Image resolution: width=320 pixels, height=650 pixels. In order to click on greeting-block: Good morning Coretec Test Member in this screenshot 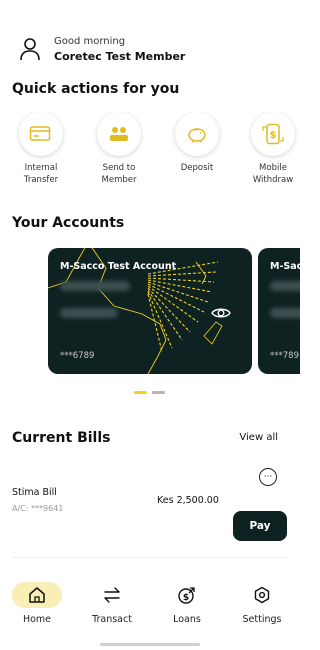, I will do `click(119, 49)`.